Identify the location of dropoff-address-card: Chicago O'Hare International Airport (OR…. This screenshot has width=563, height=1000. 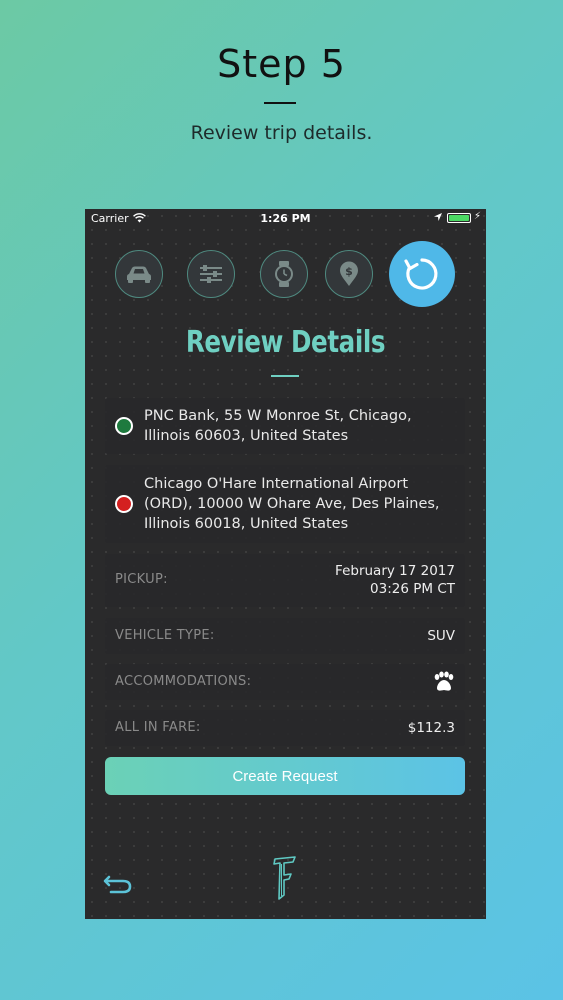
(285, 504).